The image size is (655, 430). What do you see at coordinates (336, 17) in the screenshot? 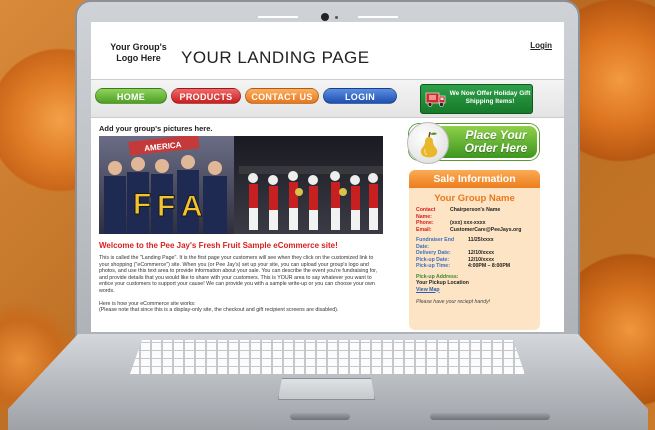
I see `camera-light-icon` at bounding box center [336, 17].